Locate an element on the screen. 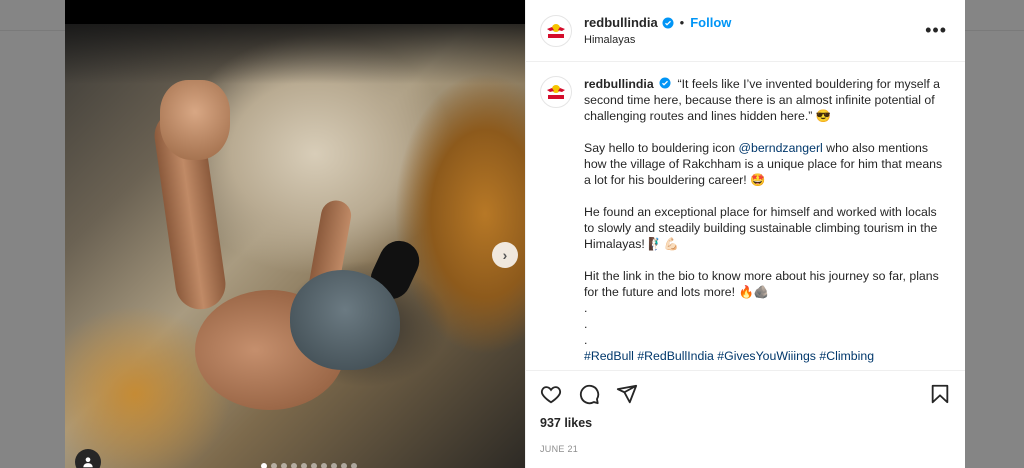 The image size is (1024, 468). carousel-next-button: › is located at coordinates (505, 255).